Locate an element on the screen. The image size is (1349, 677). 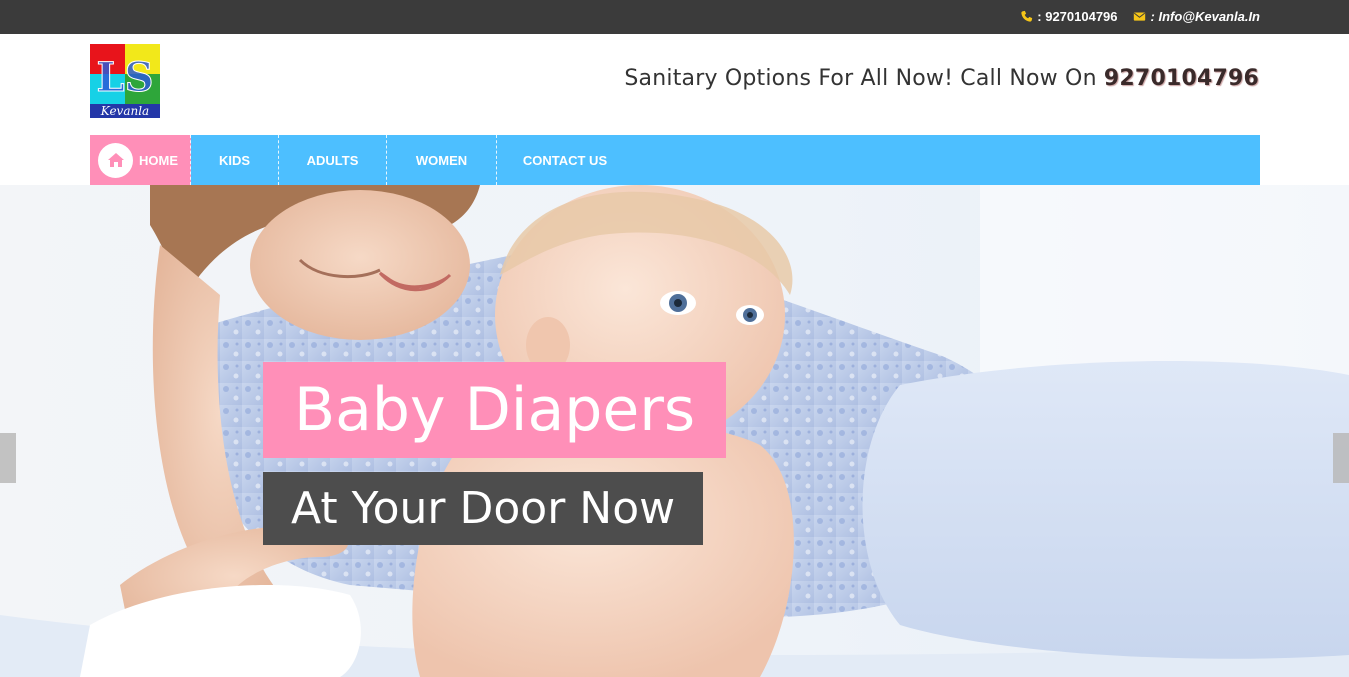
home-icon is located at coordinates (115, 160).